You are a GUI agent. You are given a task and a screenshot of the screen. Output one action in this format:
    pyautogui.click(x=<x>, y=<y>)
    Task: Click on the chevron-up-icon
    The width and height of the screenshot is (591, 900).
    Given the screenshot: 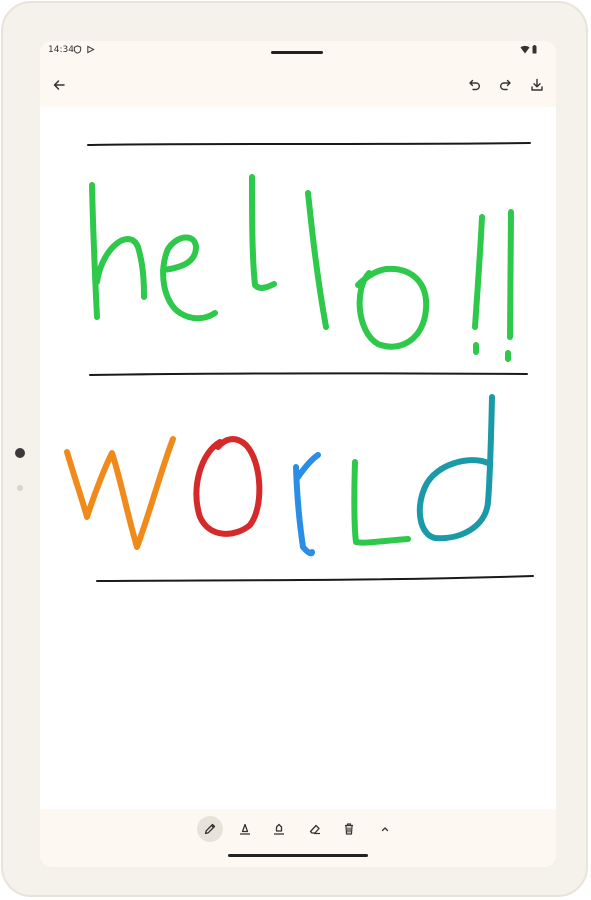 What is the action you would take?
    pyautogui.click(x=385, y=829)
    